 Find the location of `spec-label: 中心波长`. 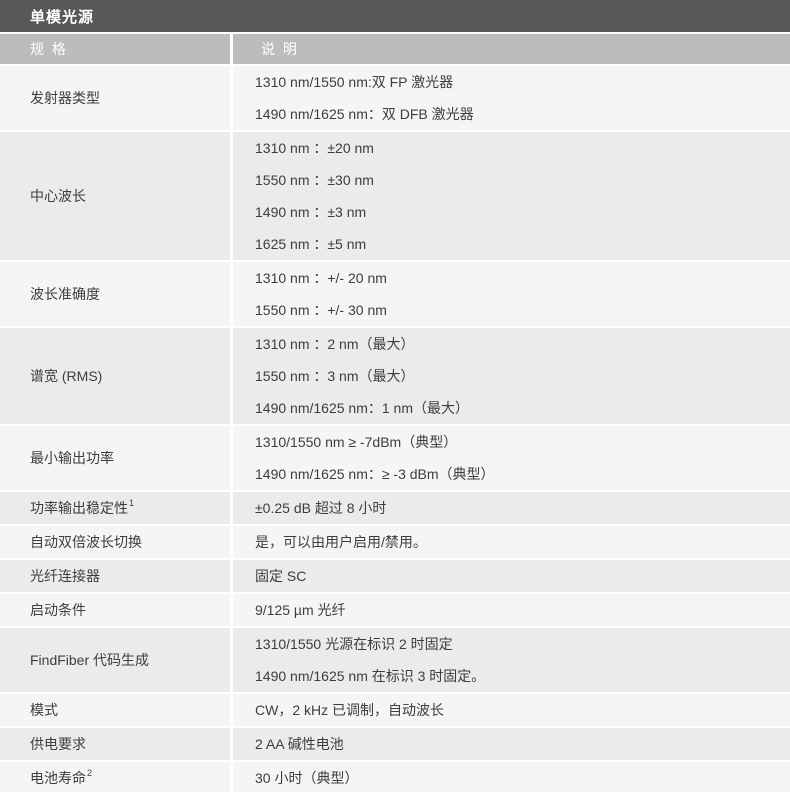

spec-label: 中心波长 is located at coordinates (58, 196).